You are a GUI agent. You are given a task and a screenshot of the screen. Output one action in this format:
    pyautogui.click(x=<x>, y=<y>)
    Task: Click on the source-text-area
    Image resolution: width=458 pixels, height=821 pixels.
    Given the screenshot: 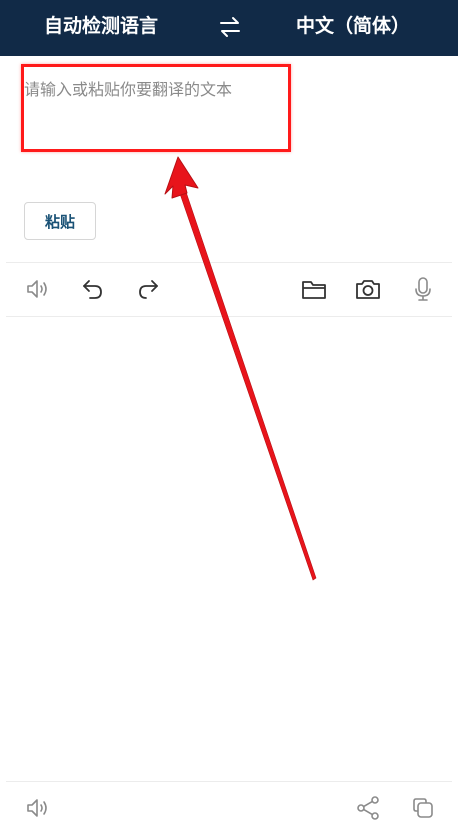 What is the action you would take?
    pyautogui.click(x=231, y=126)
    